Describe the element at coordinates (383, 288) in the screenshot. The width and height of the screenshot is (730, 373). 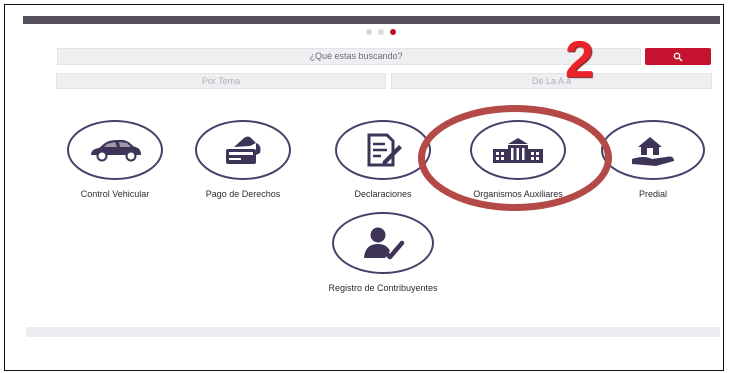
I see `tile-label: Registro de Contribuyentes` at that location.